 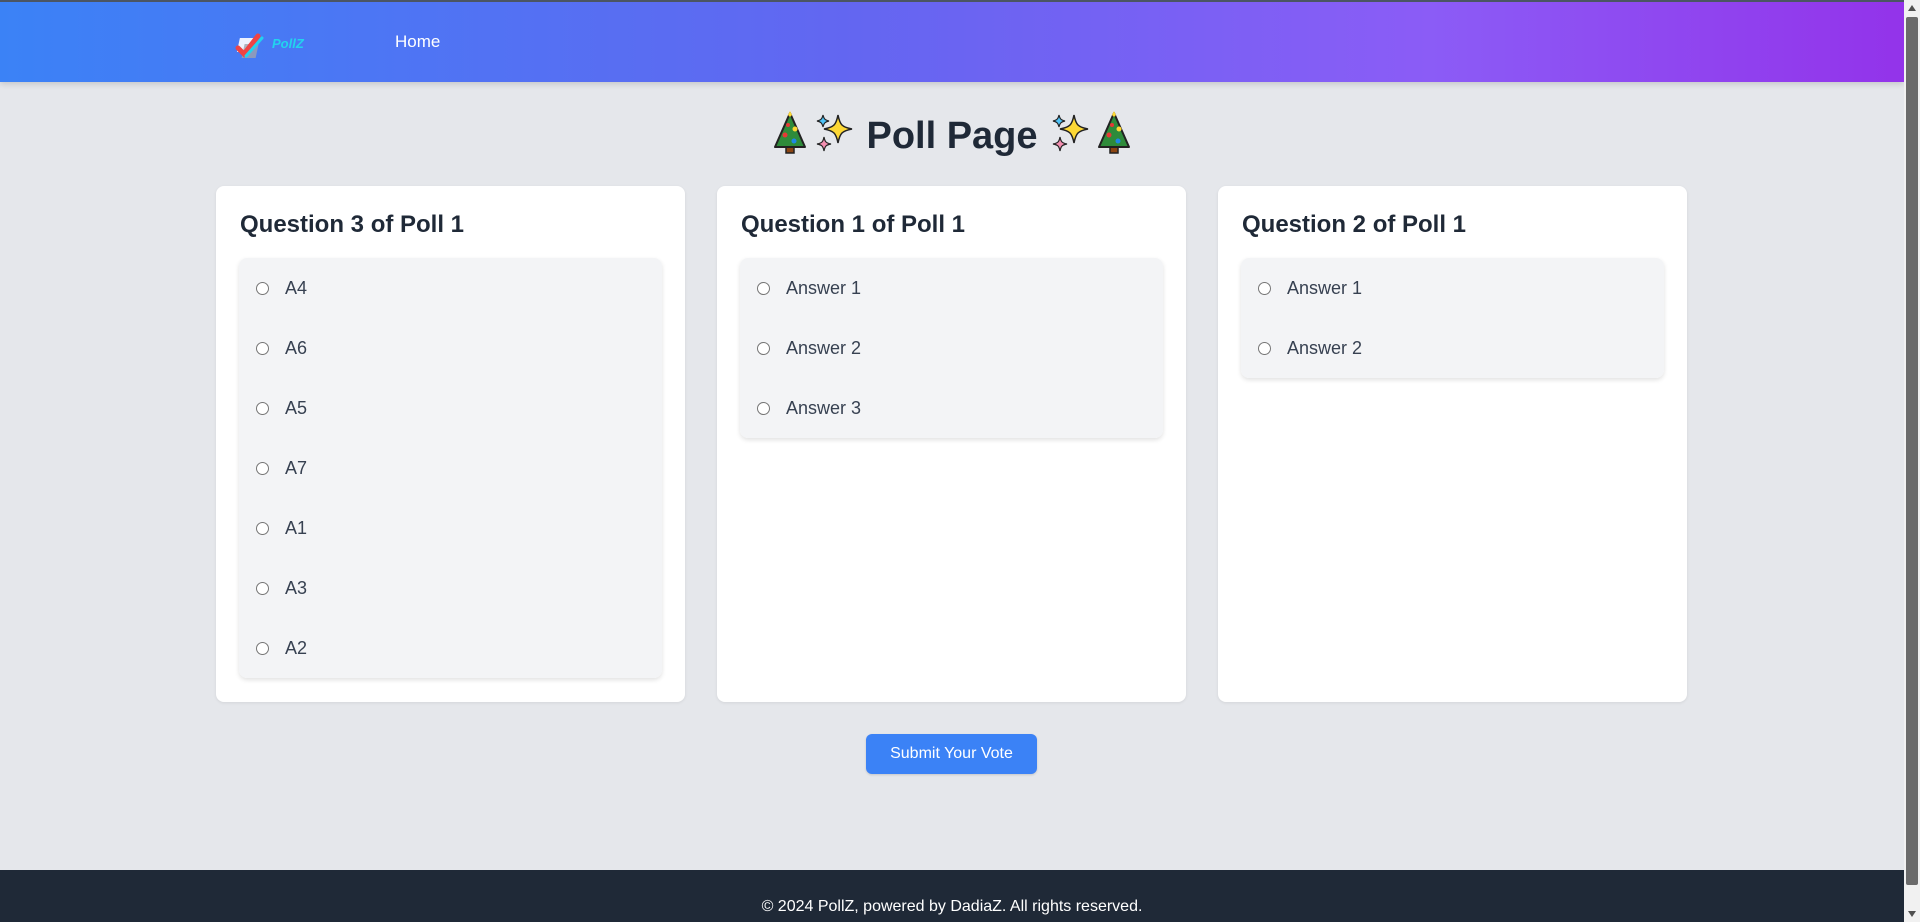 I want to click on answer-option: A4, so click(x=450, y=288).